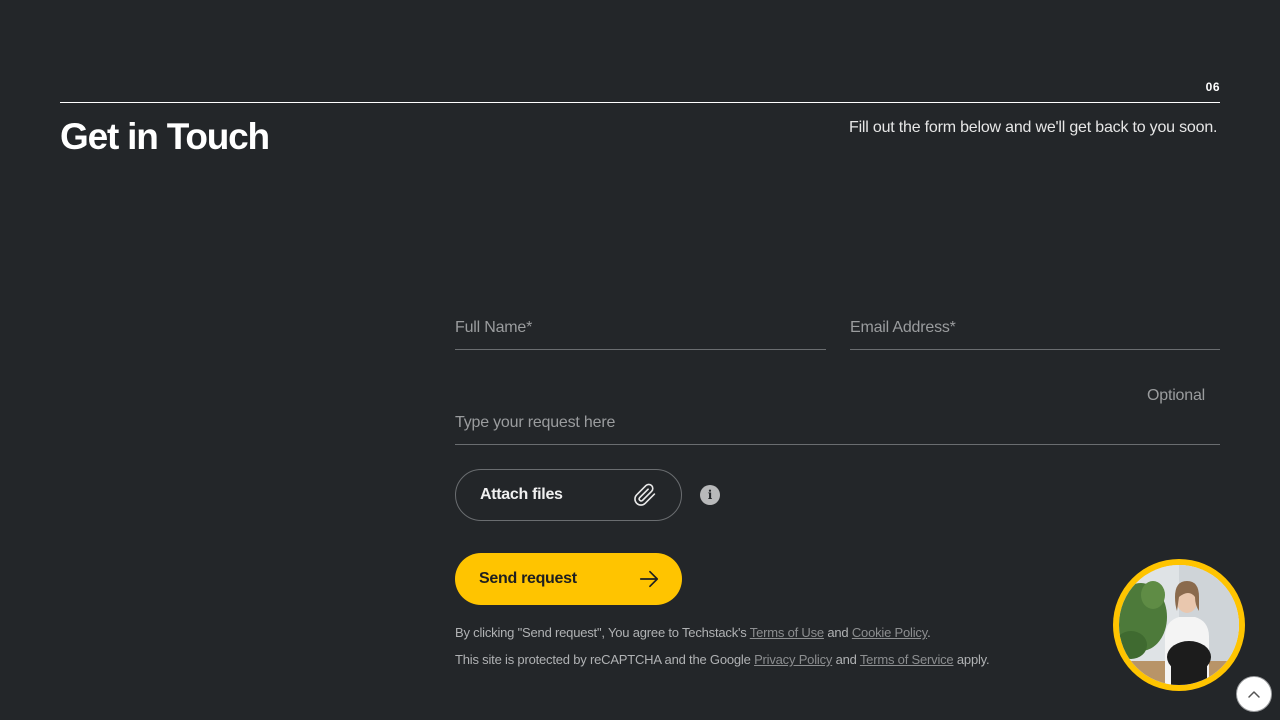  I want to click on terms-notice-and: and, so click(837, 632).